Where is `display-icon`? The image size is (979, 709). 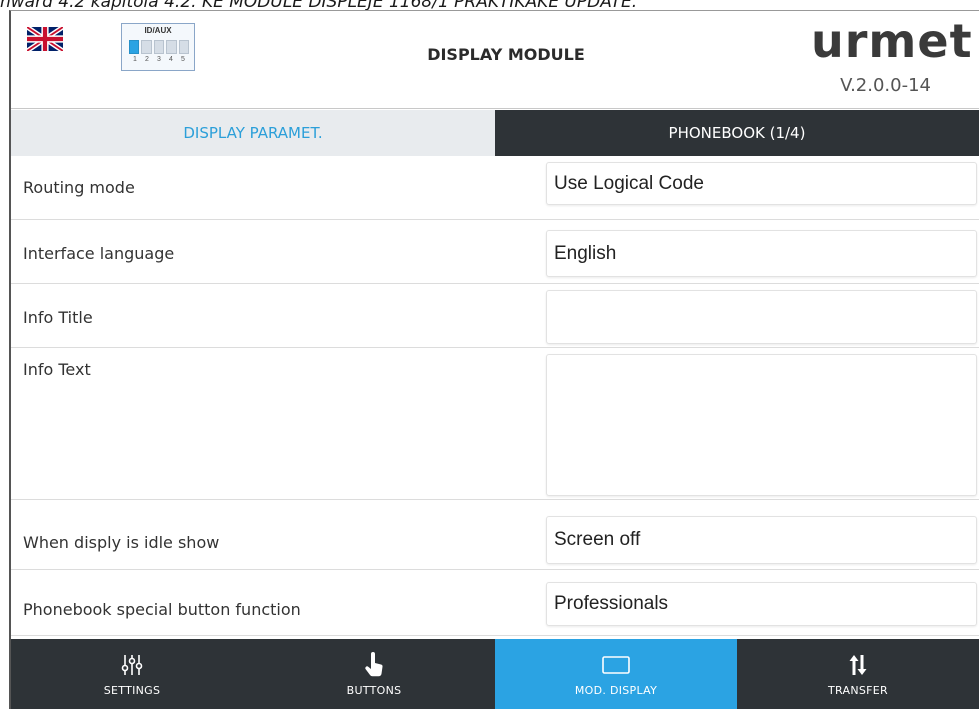 display-icon is located at coordinates (616, 665).